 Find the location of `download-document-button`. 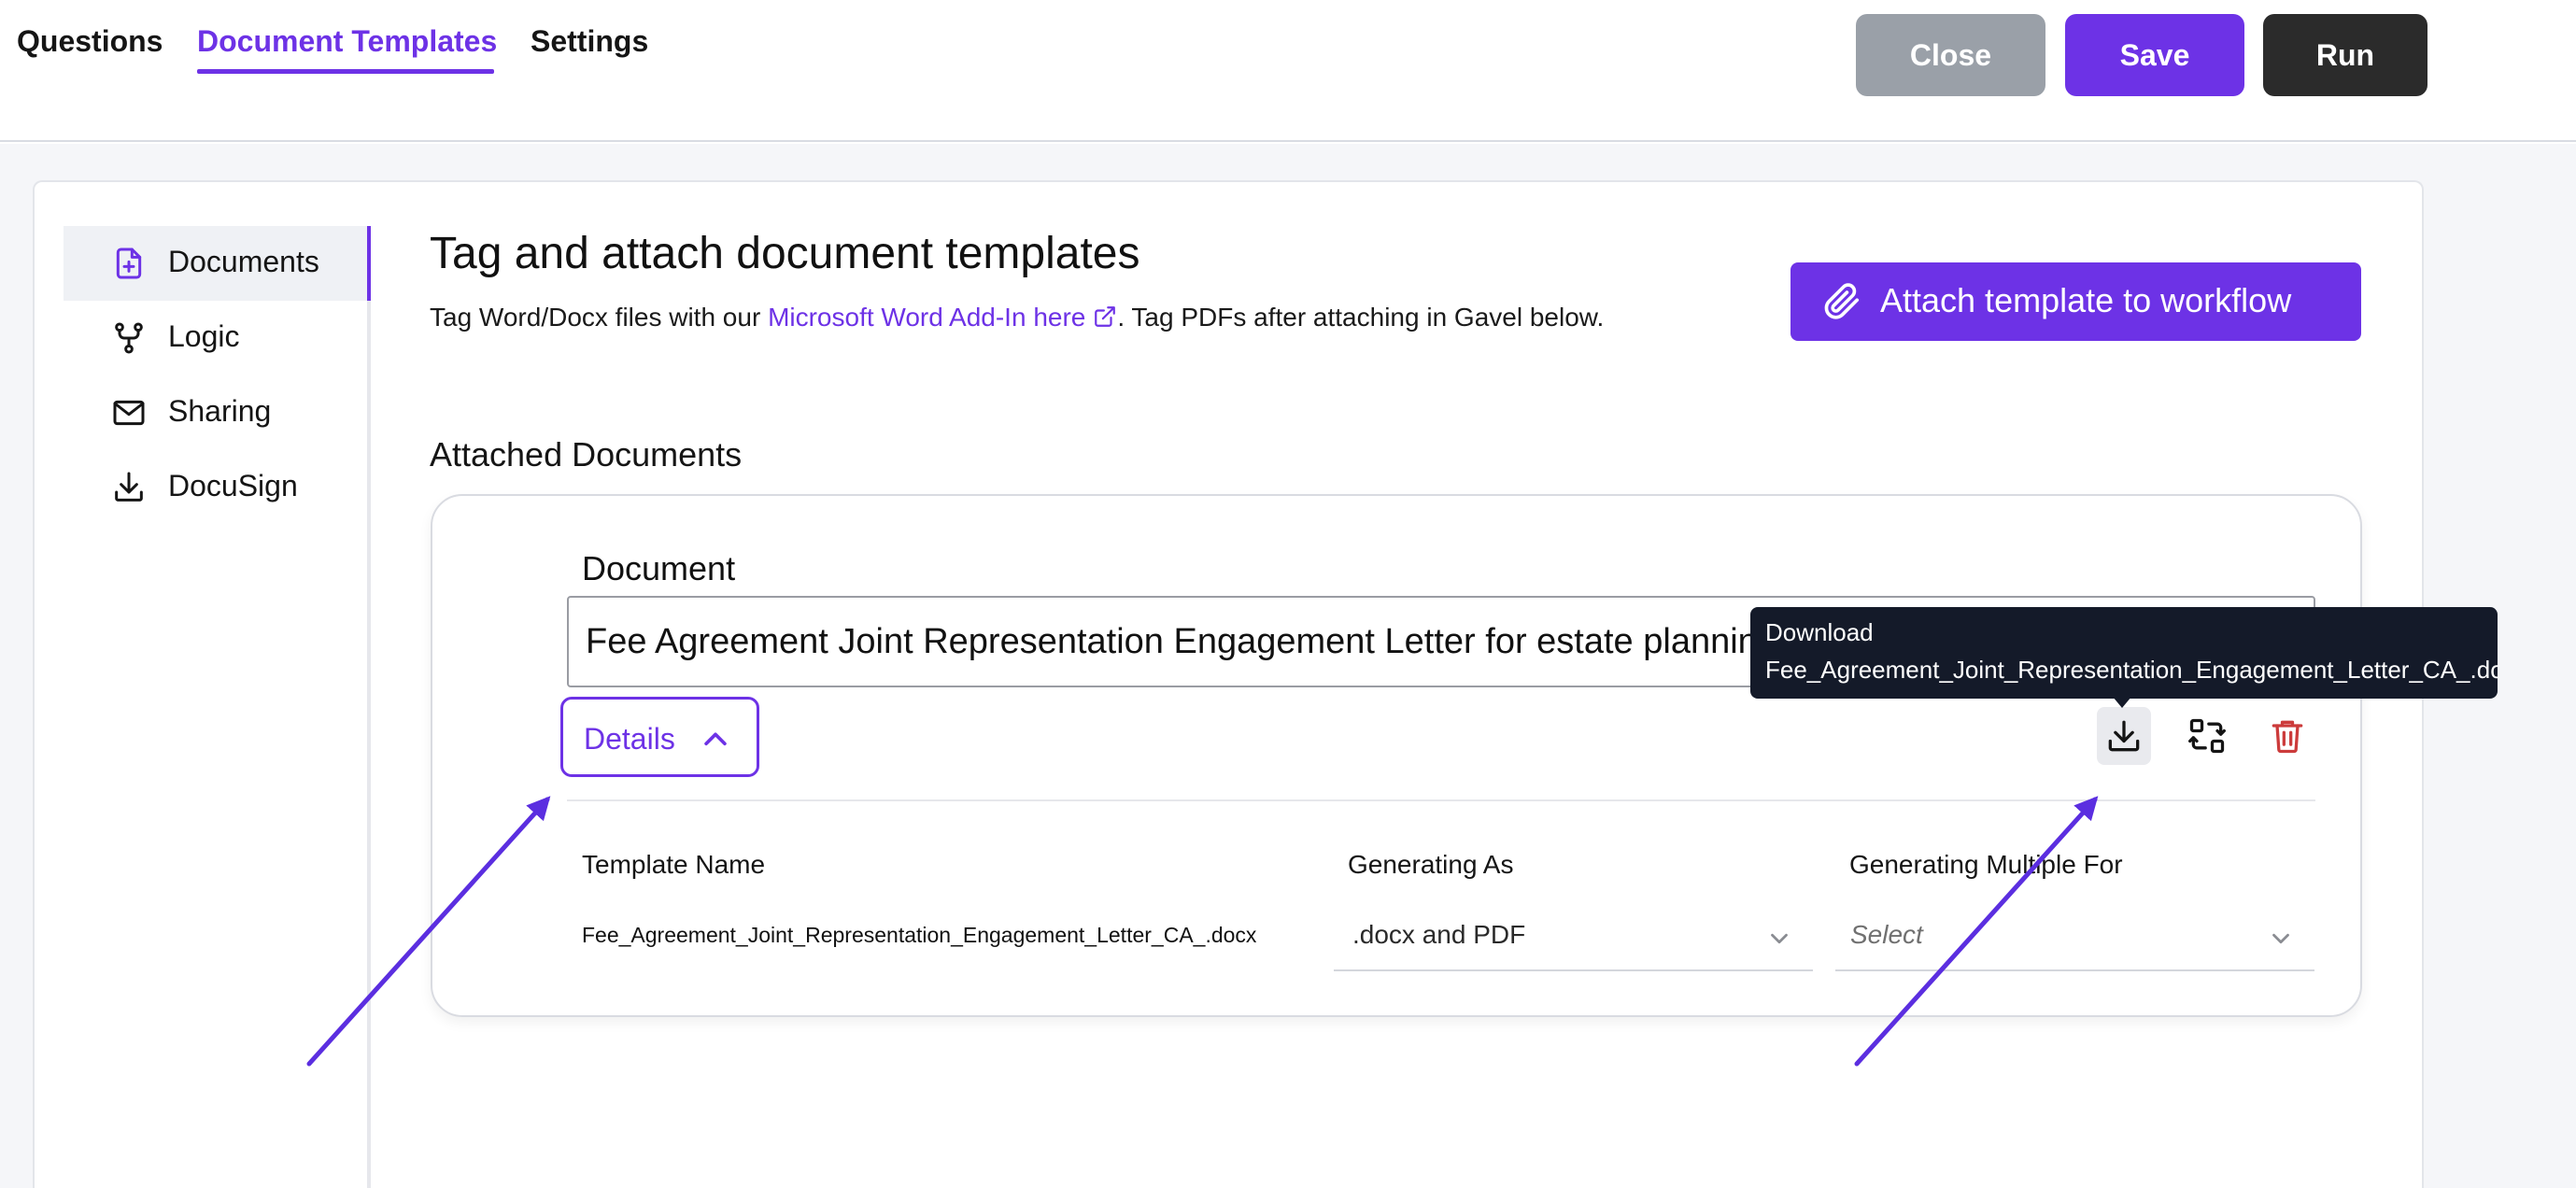

download-document-button is located at coordinates (2124, 736).